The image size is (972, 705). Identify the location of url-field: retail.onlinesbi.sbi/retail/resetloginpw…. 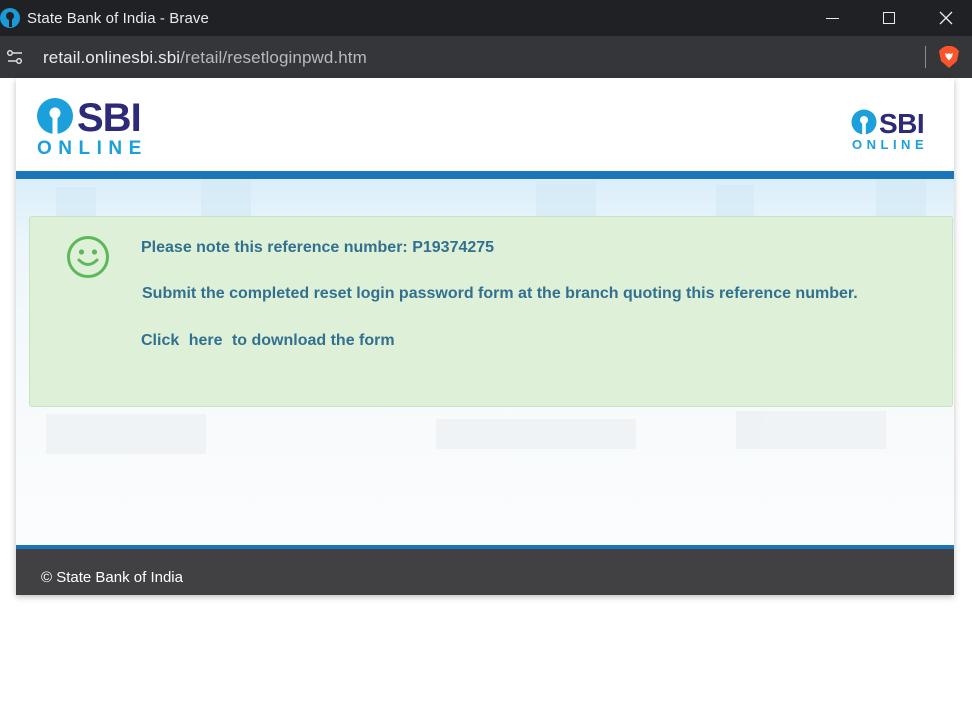
(205, 58).